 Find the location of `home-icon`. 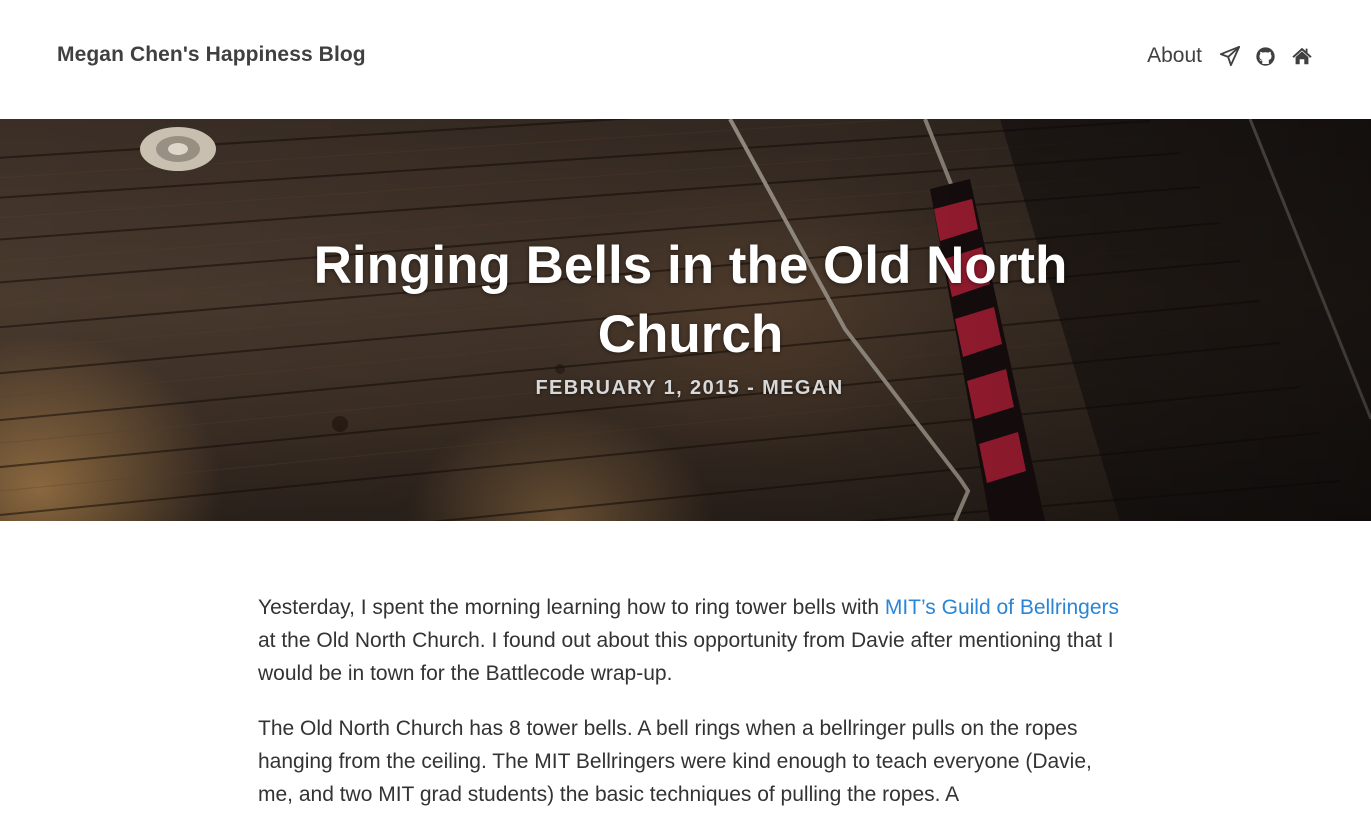

home-icon is located at coordinates (1301, 56).